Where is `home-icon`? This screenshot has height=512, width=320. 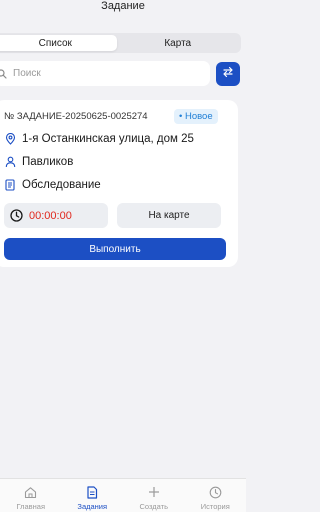
home-icon is located at coordinates (31, 492).